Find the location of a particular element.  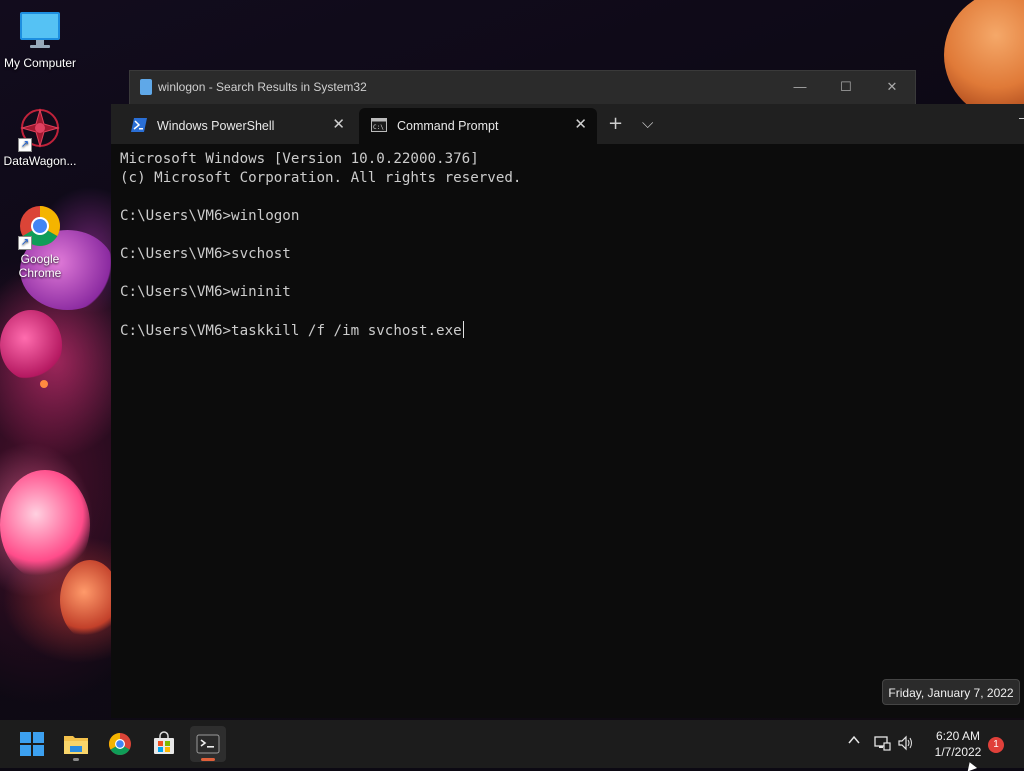

store-button is located at coordinates (164, 744).